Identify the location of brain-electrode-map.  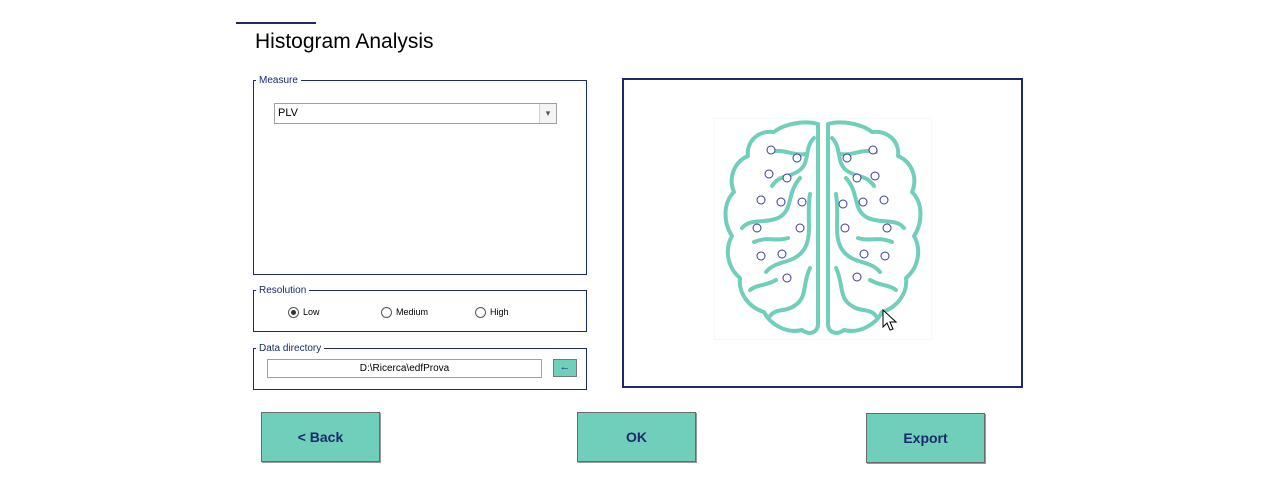
(823, 229).